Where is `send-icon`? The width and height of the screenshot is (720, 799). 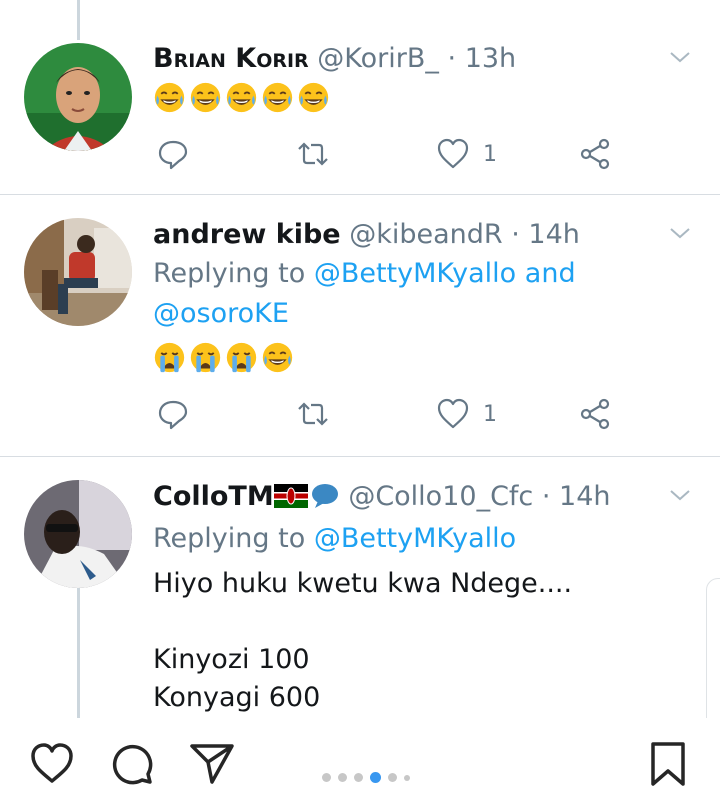 send-icon is located at coordinates (212, 764).